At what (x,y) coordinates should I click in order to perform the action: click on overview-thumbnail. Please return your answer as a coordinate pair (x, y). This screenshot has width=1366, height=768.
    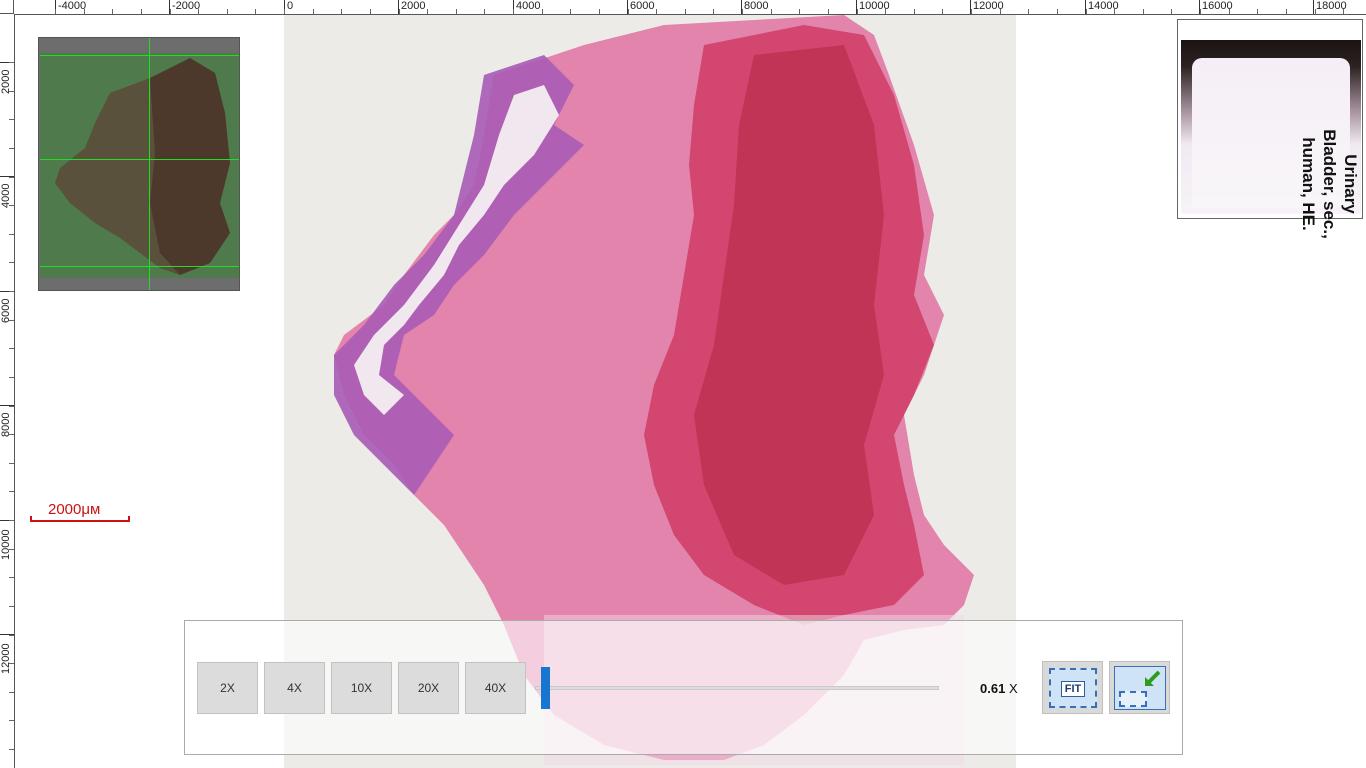
    Looking at the image, I should click on (139, 164).